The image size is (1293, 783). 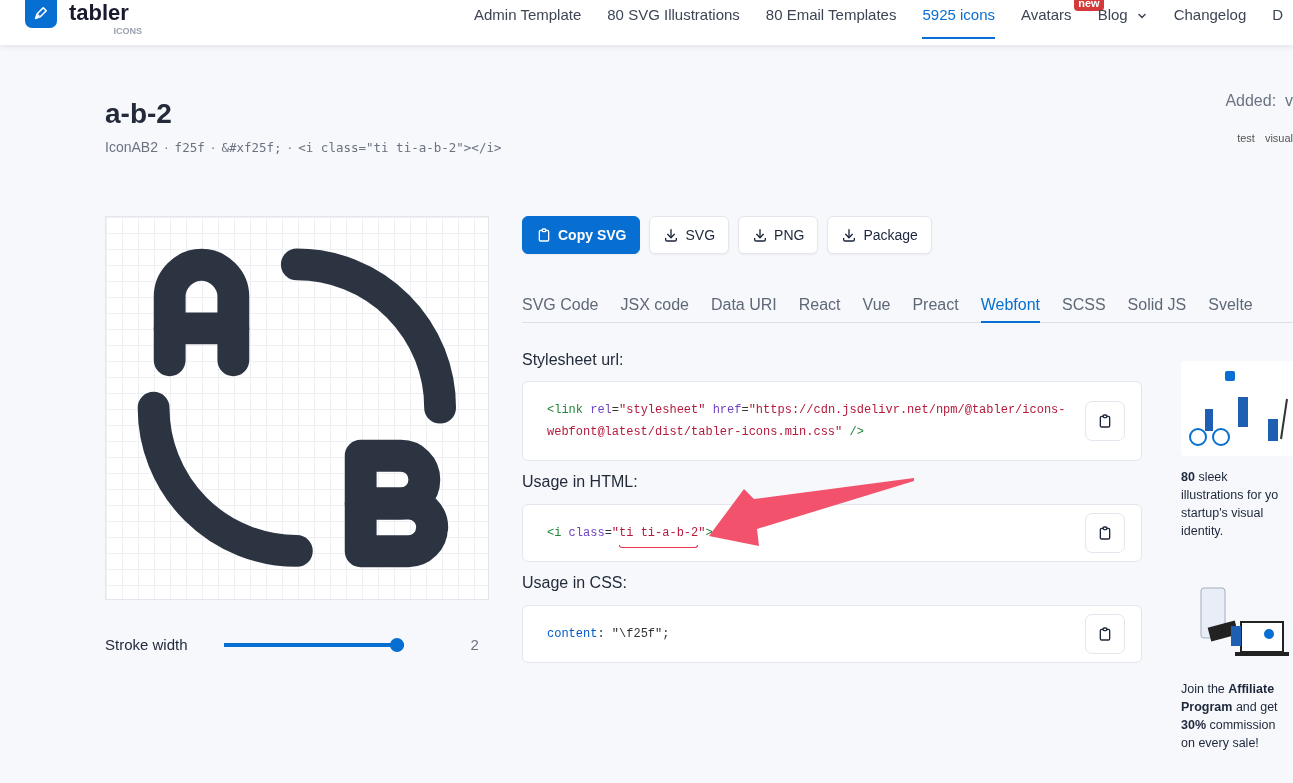 I want to click on action-button: Package, so click(x=879, y=235).